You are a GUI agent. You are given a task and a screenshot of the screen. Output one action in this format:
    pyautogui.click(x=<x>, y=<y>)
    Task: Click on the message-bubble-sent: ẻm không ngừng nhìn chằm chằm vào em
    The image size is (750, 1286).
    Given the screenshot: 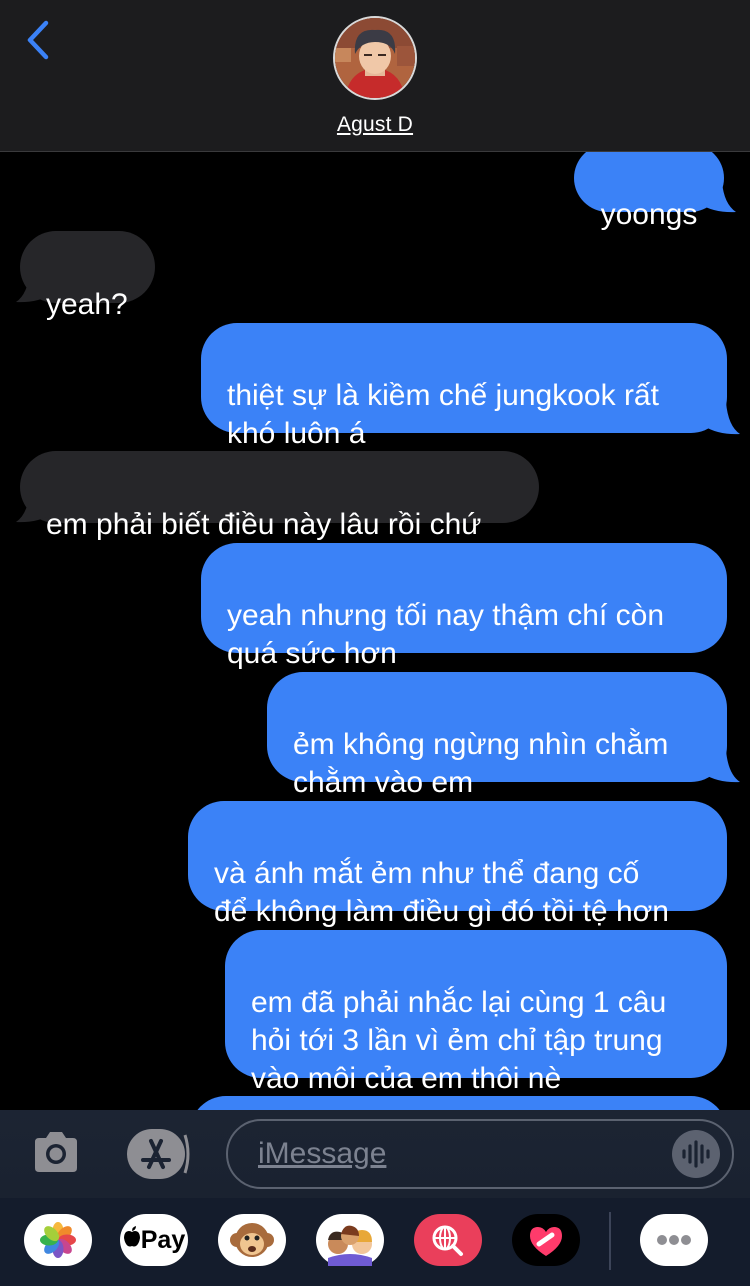 What is the action you would take?
    pyautogui.click(x=497, y=735)
    